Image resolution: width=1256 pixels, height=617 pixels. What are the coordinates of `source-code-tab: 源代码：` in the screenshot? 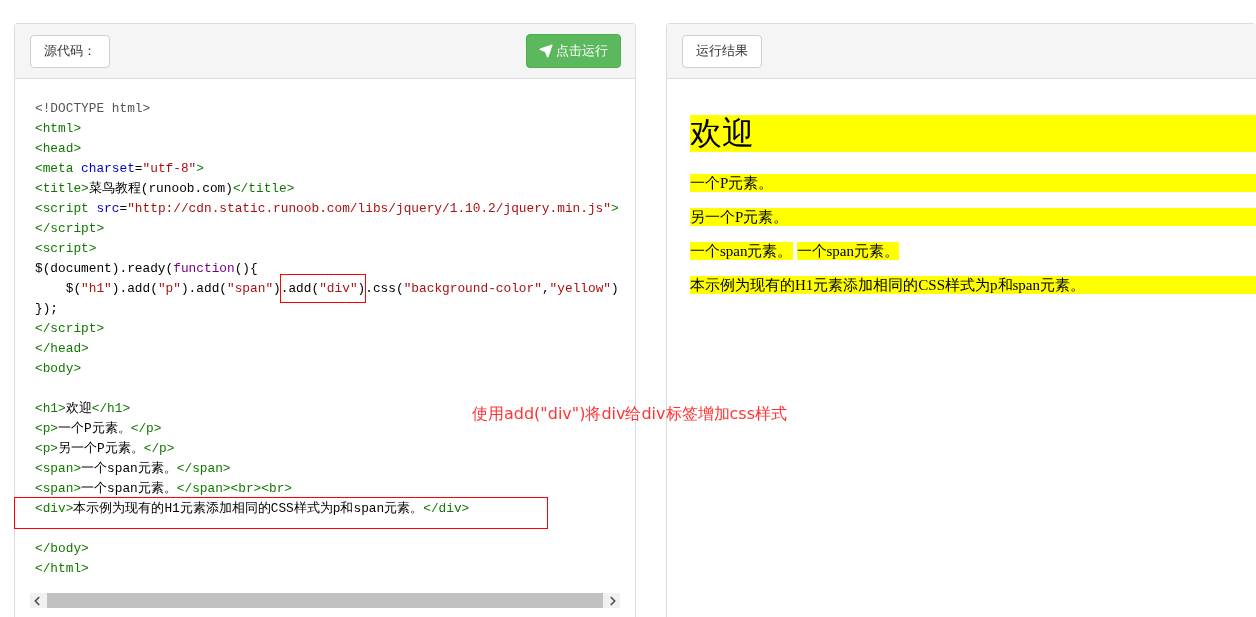 It's located at (70, 51).